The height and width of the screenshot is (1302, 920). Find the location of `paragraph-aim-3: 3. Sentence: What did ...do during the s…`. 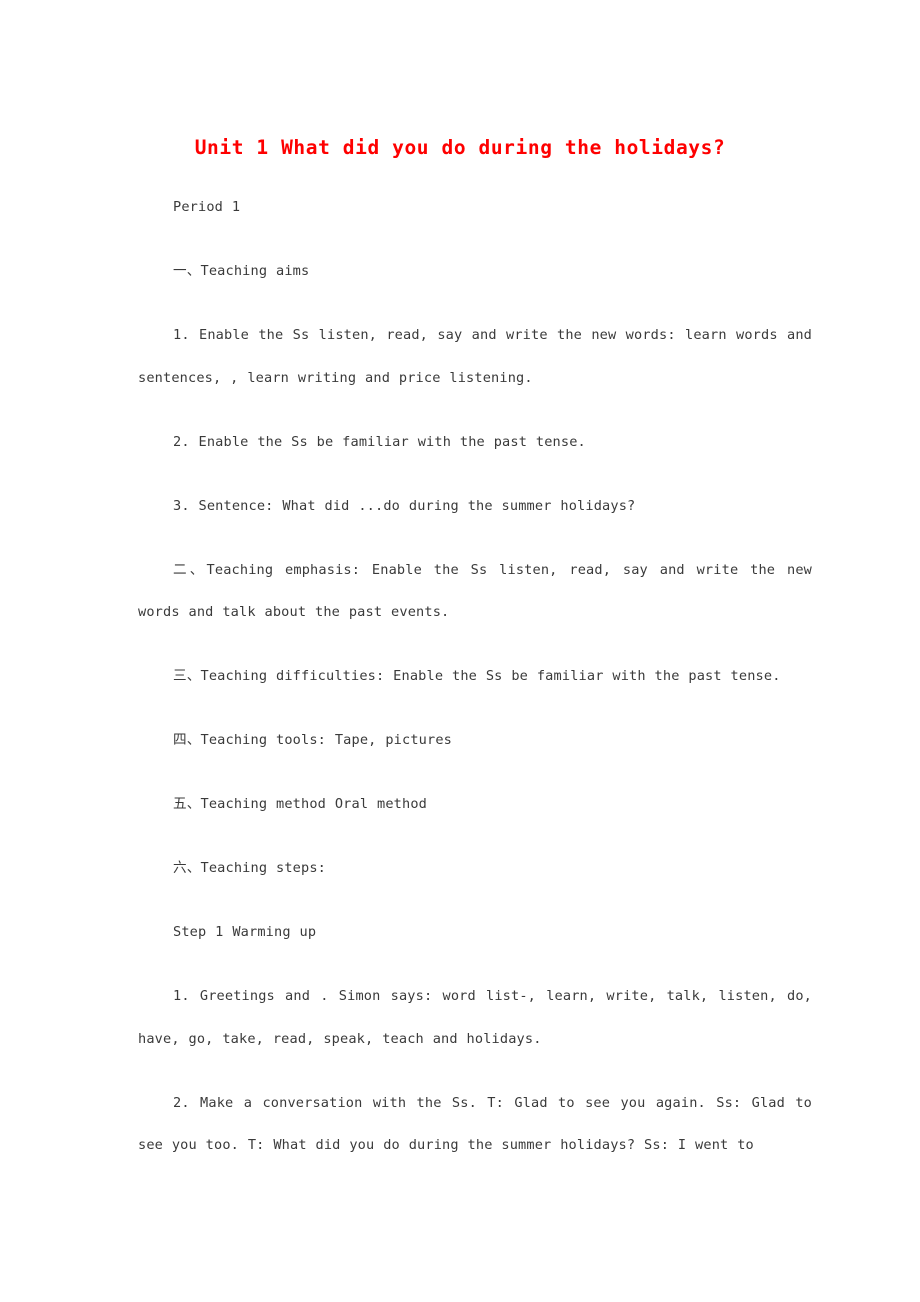

paragraph-aim-3: 3. Sentence: What did ...do during the s… is located at coordinates (404, 505).